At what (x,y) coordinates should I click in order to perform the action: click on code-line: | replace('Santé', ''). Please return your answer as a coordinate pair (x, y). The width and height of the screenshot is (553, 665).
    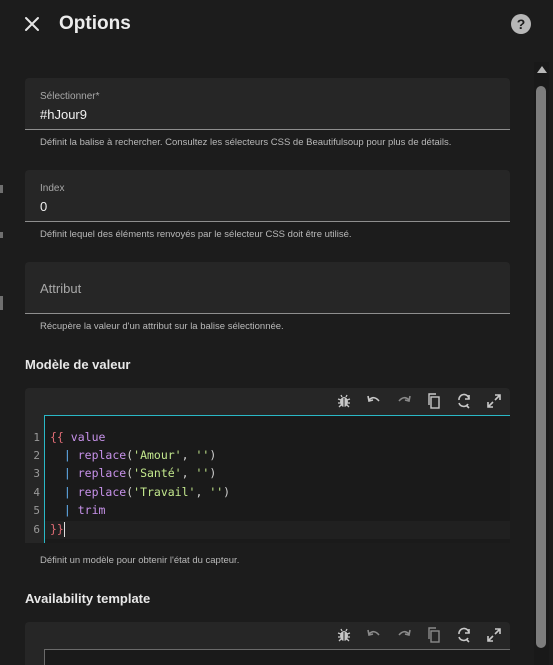
    Looking at the image, I should click on (140, 473).